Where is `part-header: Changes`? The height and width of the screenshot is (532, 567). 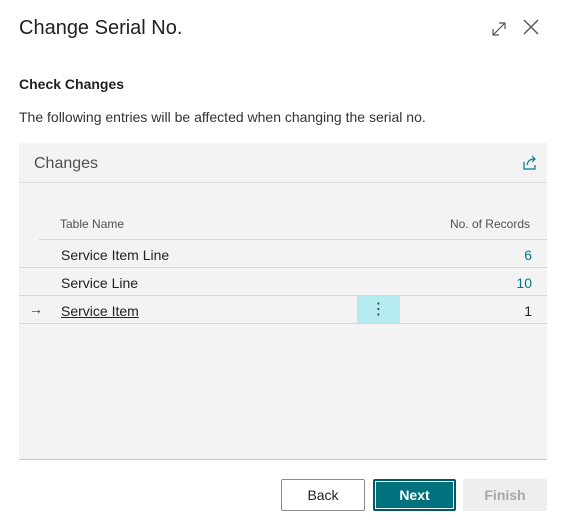
part-header: Changes is located at coordinates (283, 163).